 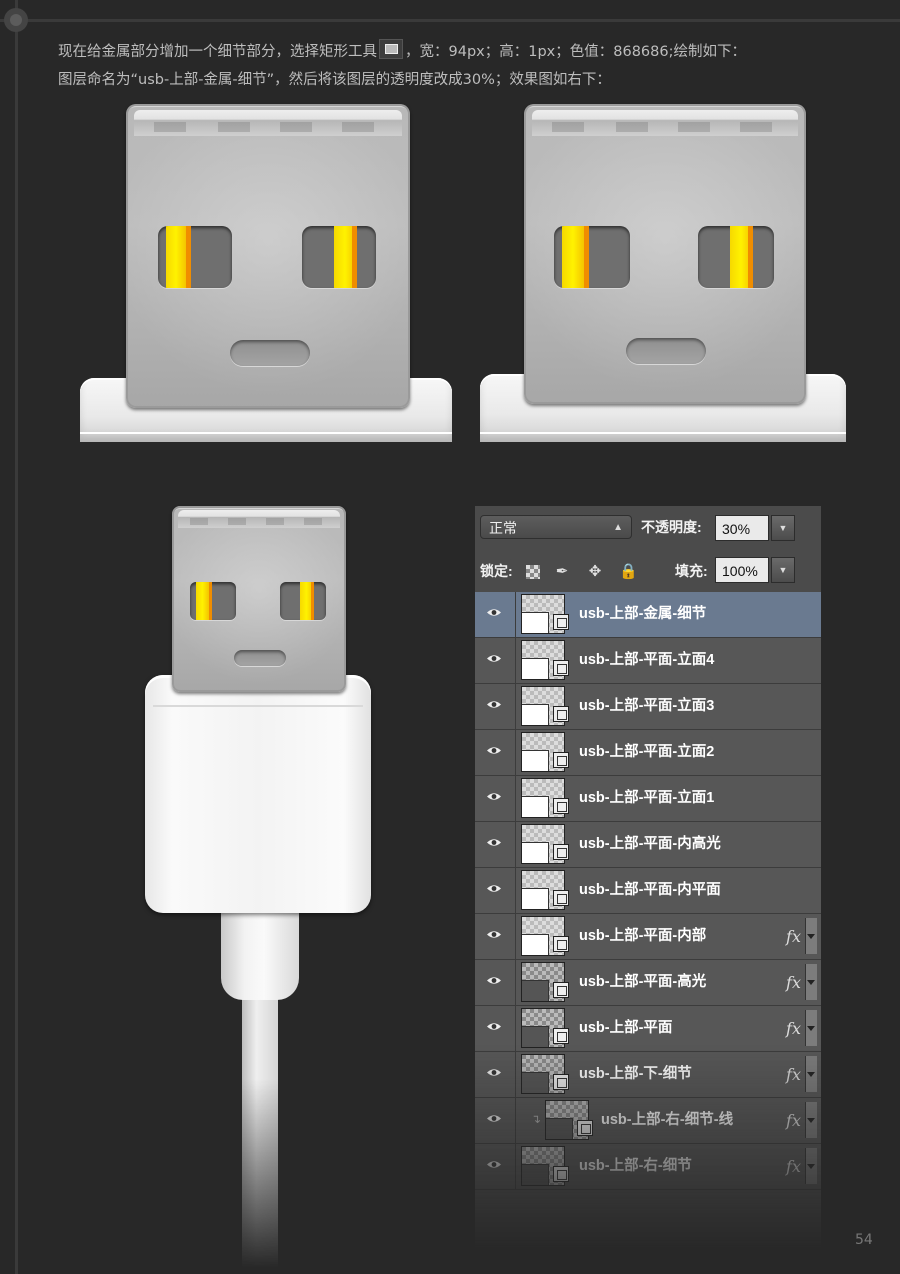 What do you see at coordinates (258, 794) in the screenshot?
I see `usb-plug-body` at bounding box center [258, 794].